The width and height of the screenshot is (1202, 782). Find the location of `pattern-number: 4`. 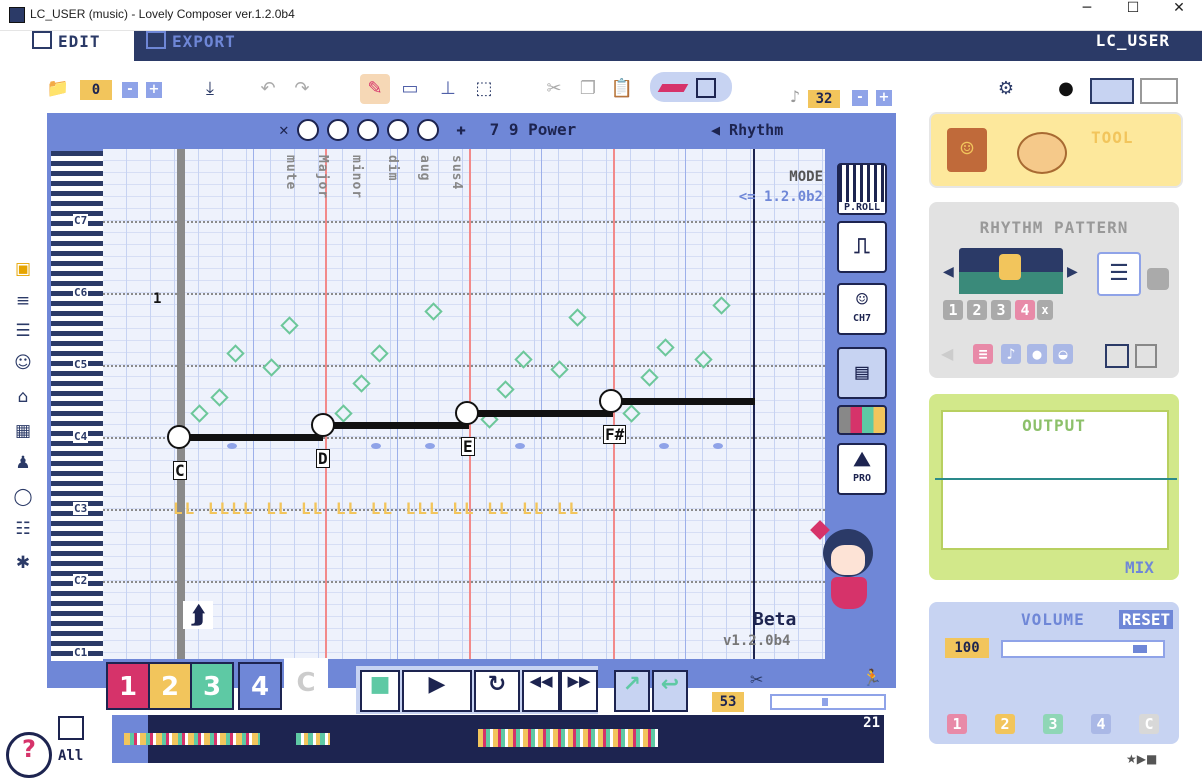

pattern-number: 4 is located at coordinates (1025, 310).